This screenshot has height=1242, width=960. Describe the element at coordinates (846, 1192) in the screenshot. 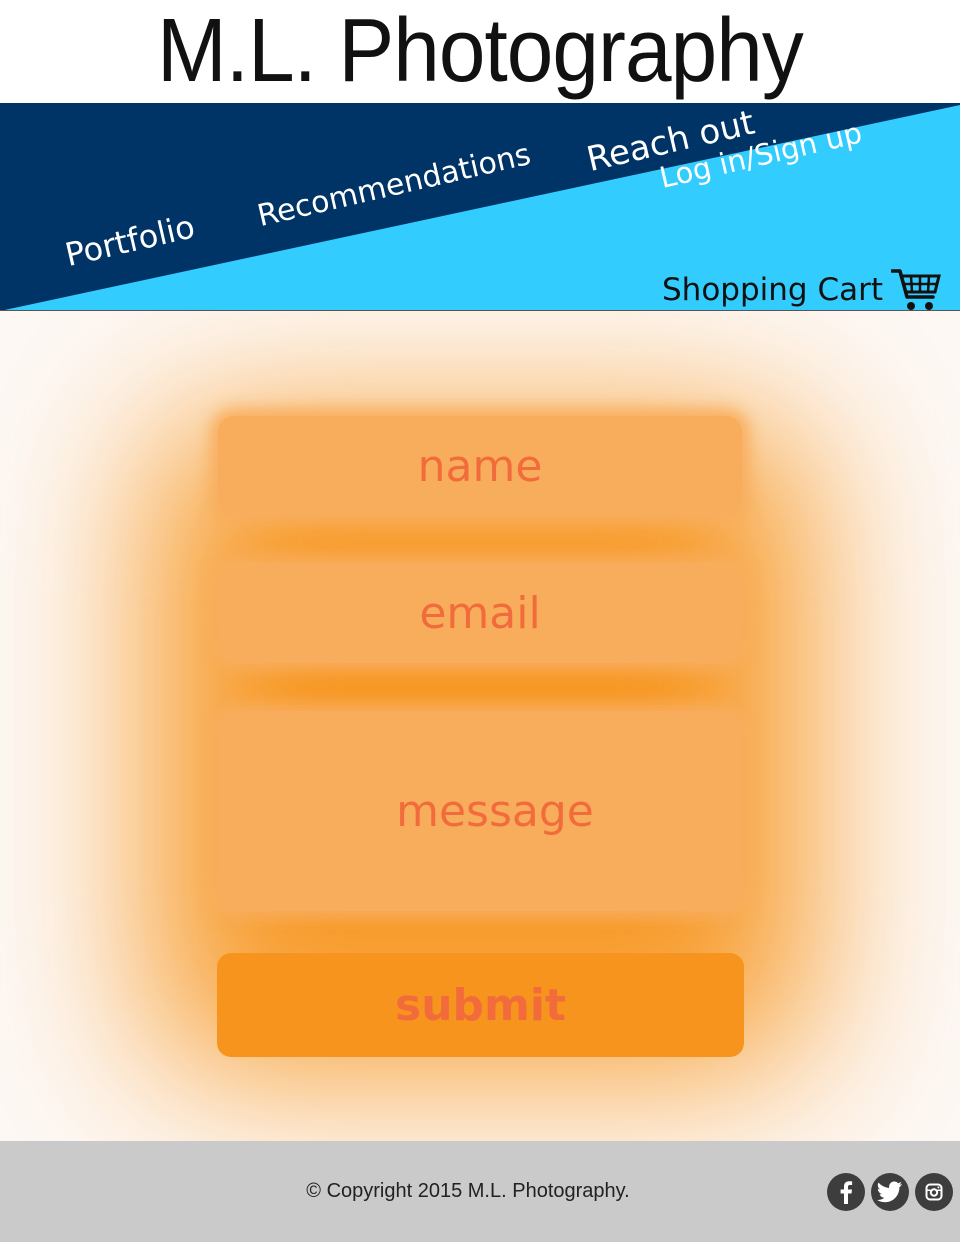

I see `facebook-icon` at that location.